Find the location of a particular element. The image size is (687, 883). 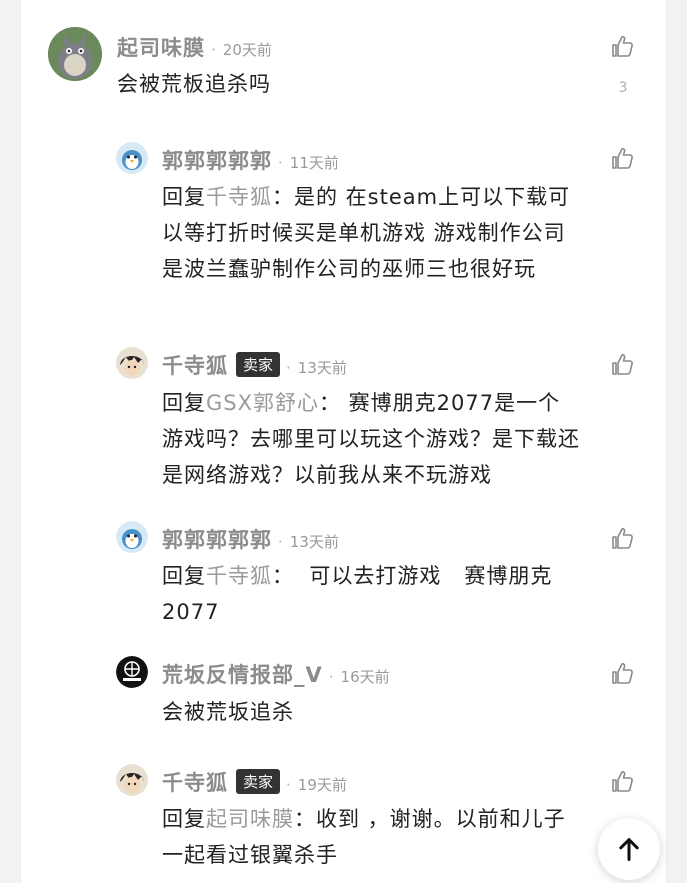

reply-author: 郭郭郭郭郭 · 11天前 is located at coordinates (250, 160).